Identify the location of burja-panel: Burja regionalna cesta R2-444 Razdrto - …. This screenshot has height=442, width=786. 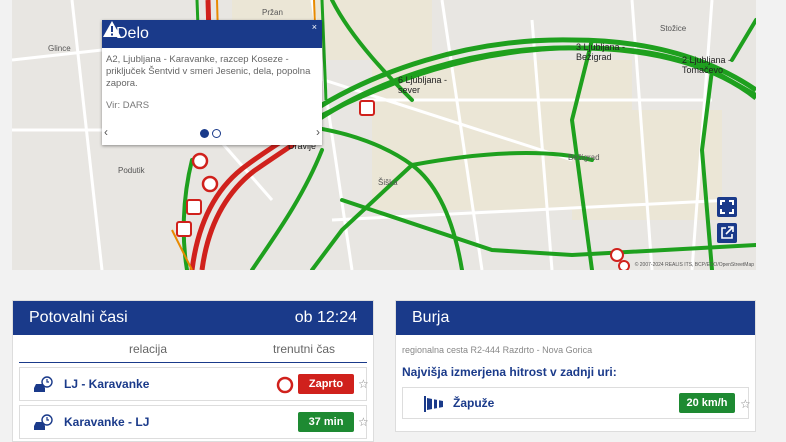
(575, 366).